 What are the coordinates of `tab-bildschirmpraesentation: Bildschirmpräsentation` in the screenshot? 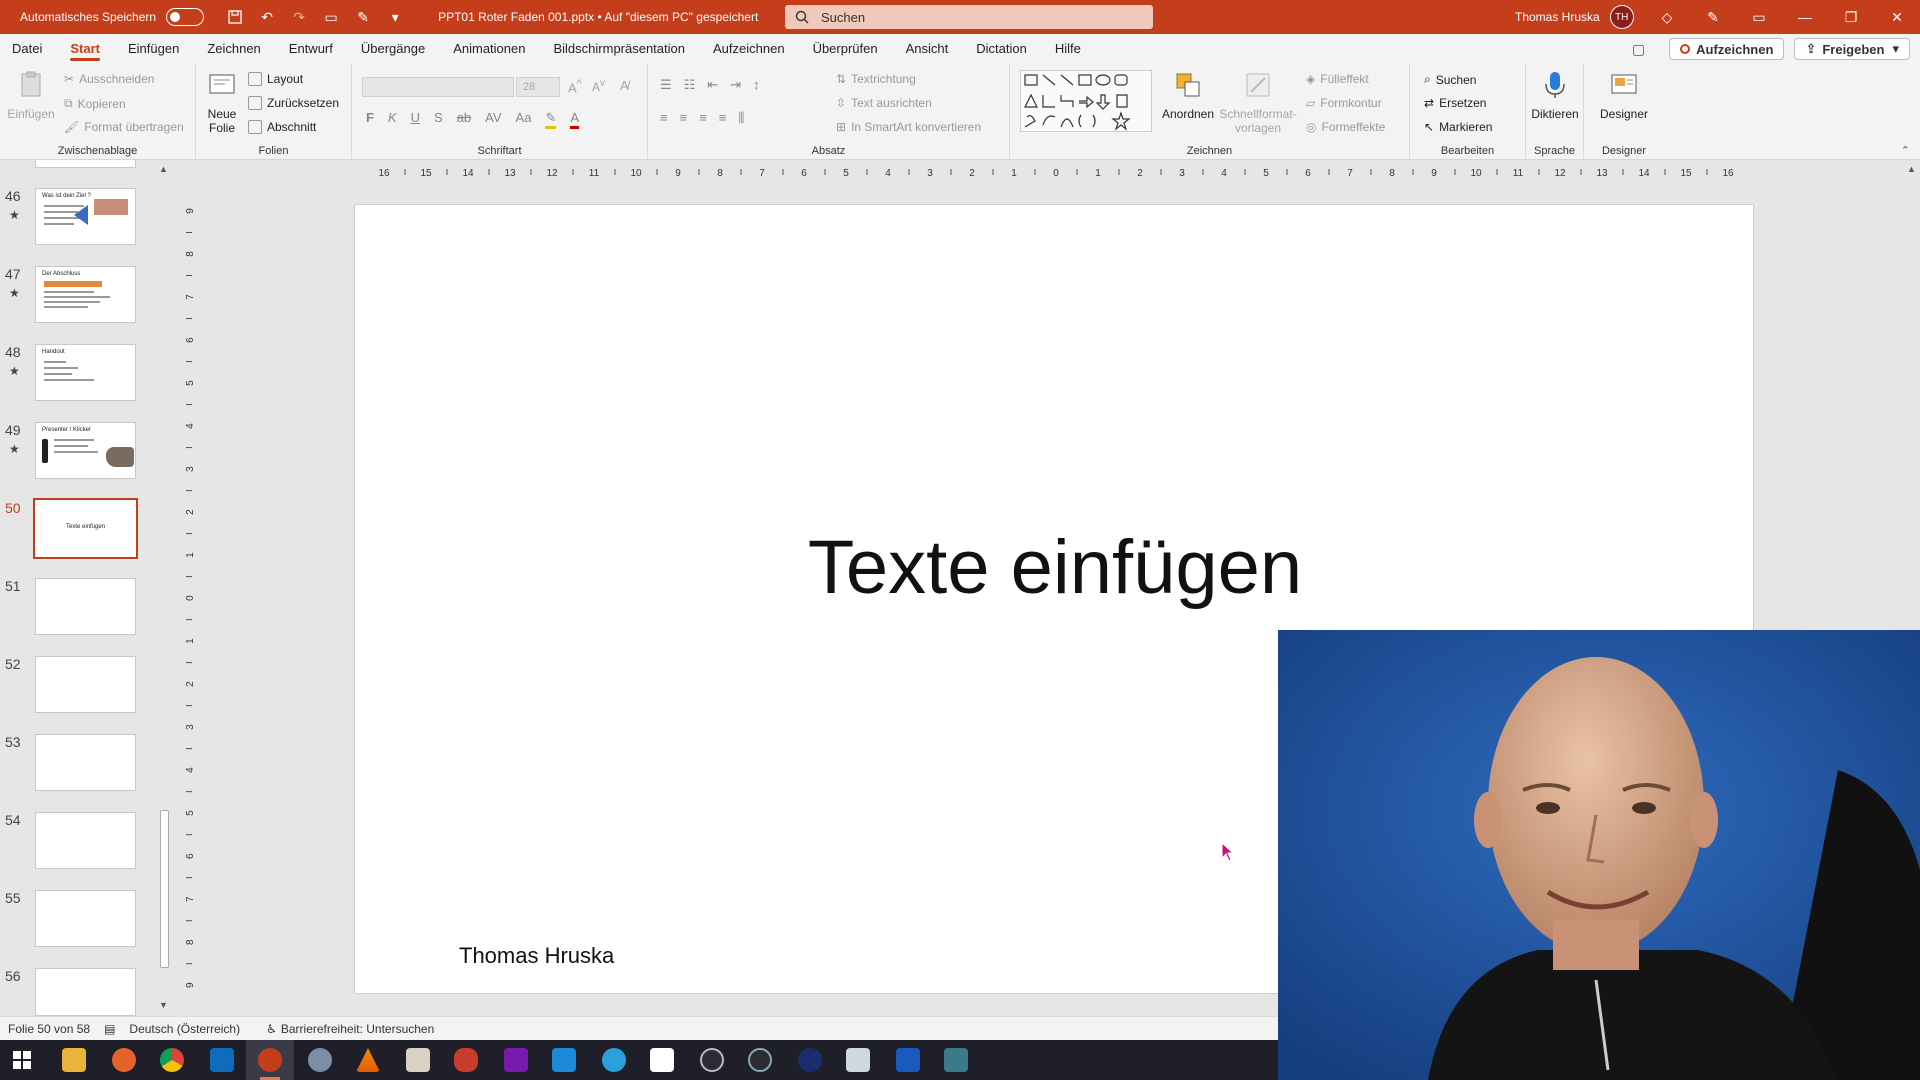 It's located at (619, 49).